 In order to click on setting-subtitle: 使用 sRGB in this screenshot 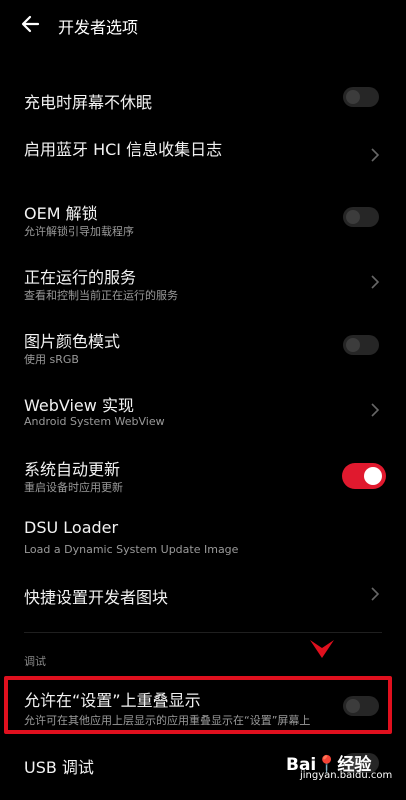, I will do `click(51, 359)`.